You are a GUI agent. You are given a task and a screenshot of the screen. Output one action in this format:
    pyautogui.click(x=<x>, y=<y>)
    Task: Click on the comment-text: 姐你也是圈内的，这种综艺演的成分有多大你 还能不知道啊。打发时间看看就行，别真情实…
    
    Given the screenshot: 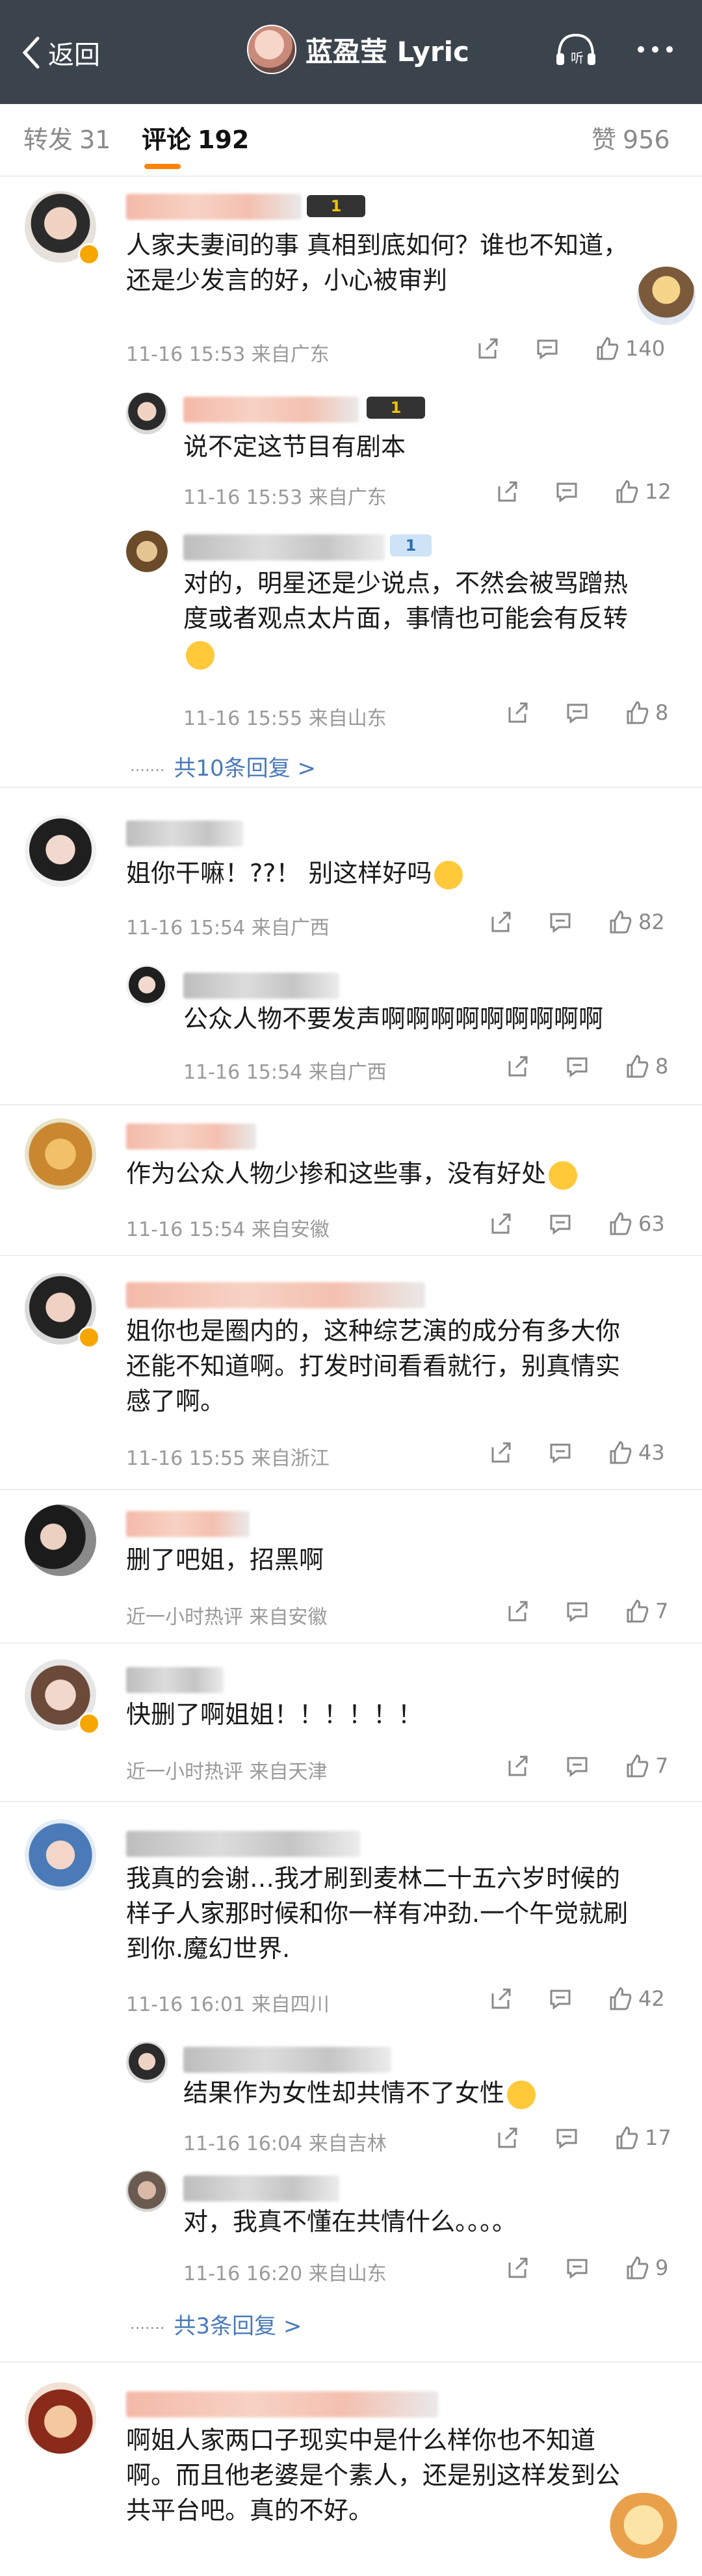 What is the action you would take?
    pyautogui.click(x=374, y=1366)
    